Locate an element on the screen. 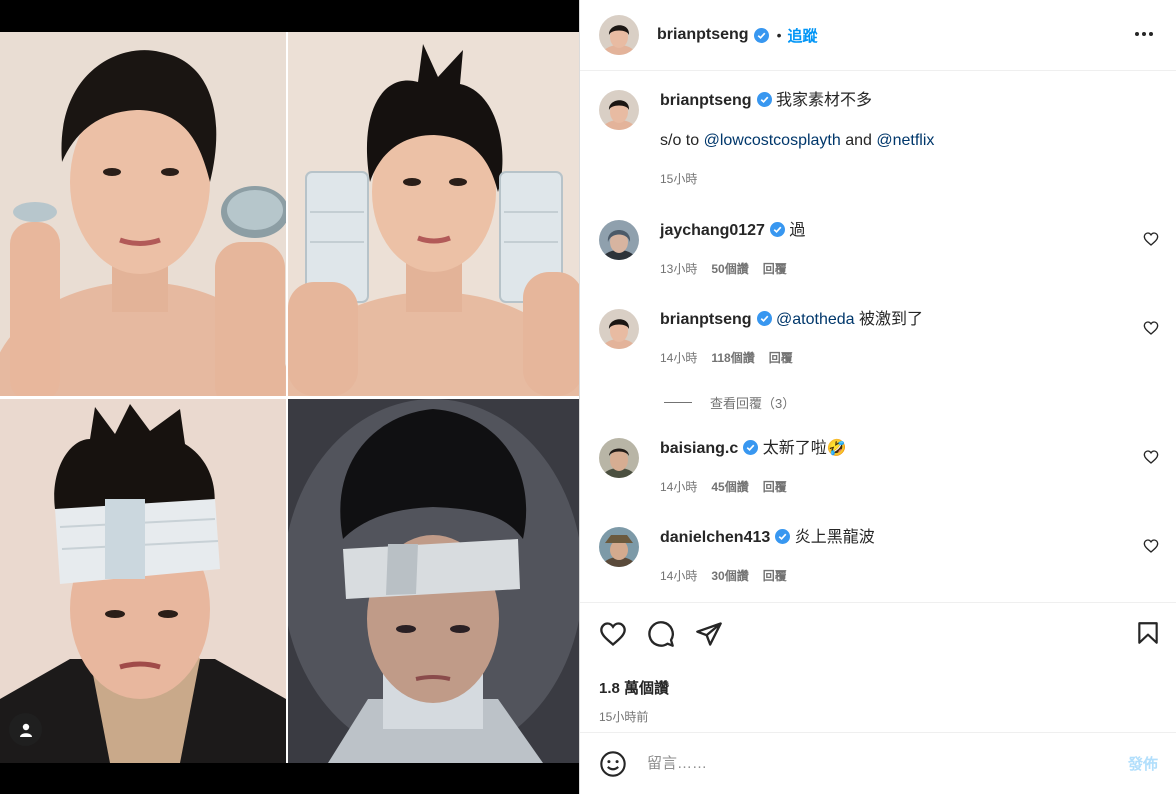 Image resolution: width=1176 pixels, height=794 pixels. more-options-button is located at coordinates (1144, 34).